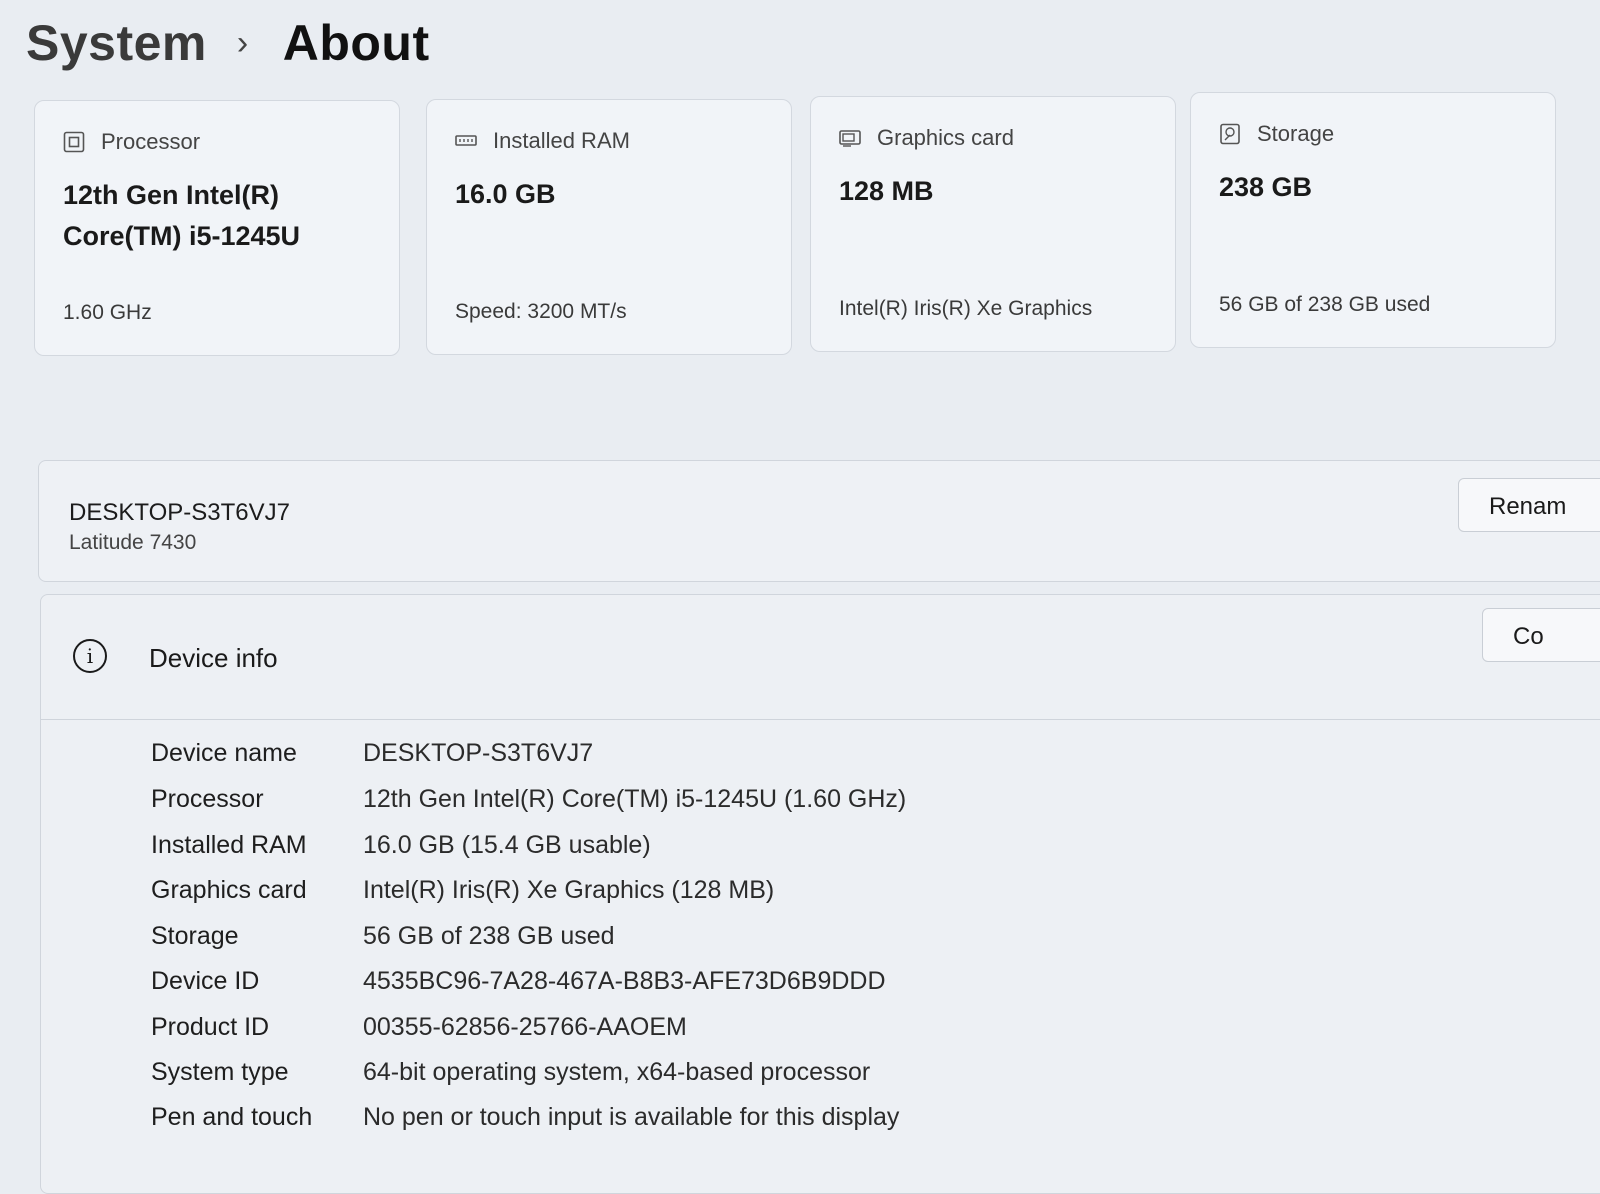 This screenshot has height=1194, width=1600. I want to click on spec-label: Product ID, so click(210, 1027).